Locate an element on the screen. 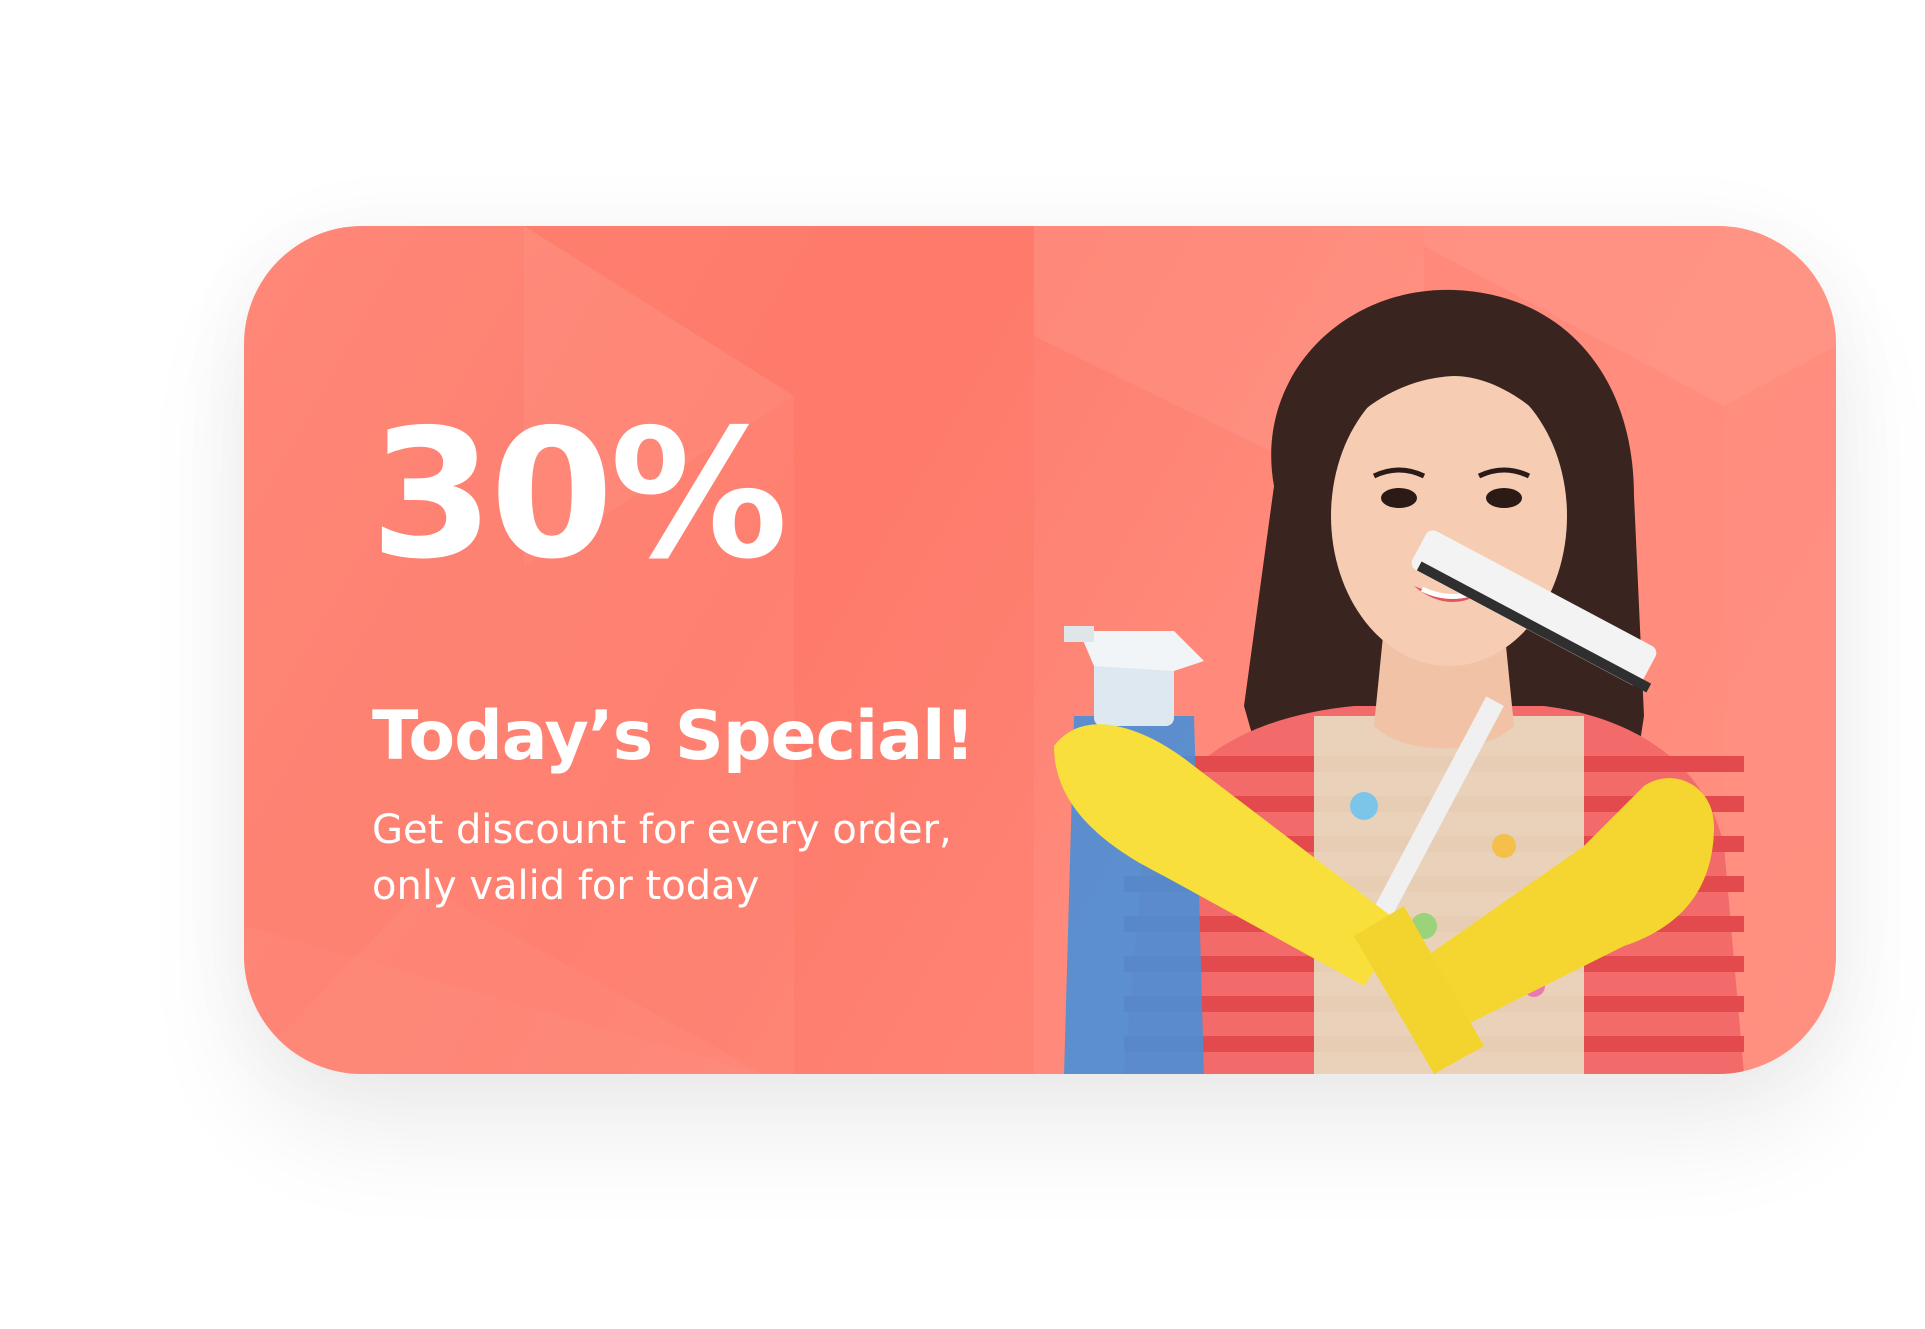  promo-headline: Today’s Special! is located at coordinates (673, 736).